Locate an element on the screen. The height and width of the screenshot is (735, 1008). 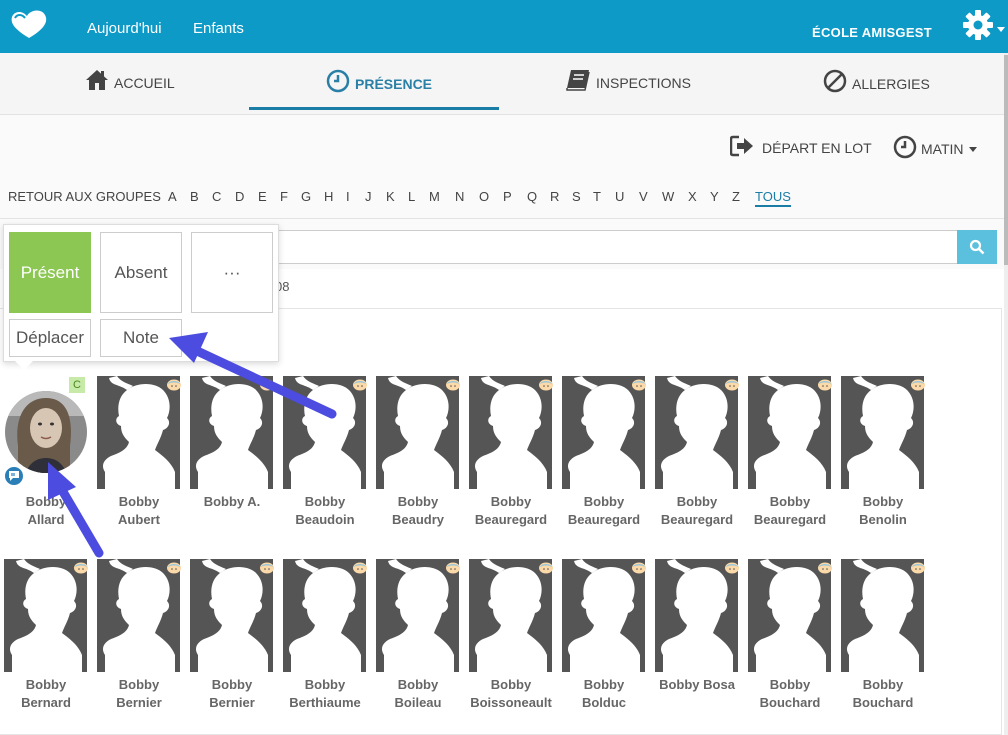
note-button: Note is located at coordinates (141, 338).